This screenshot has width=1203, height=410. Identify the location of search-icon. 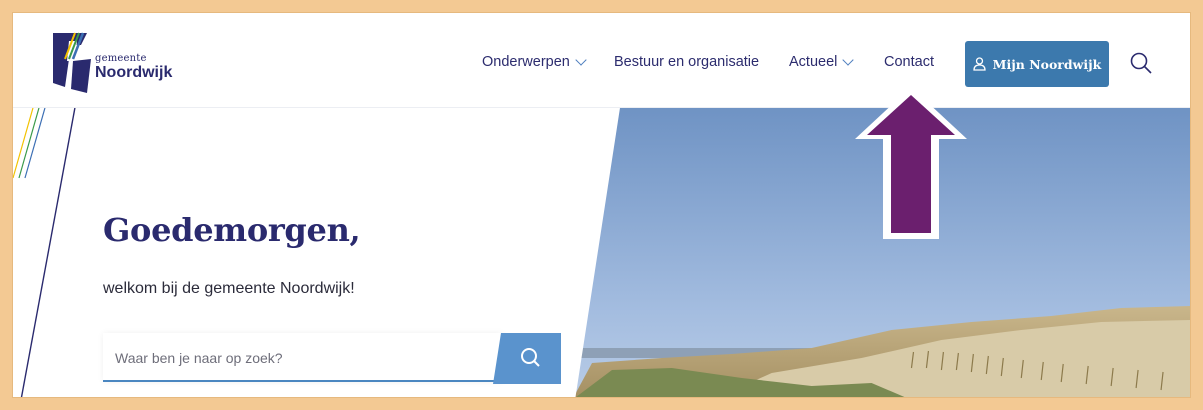
(1141, 63).